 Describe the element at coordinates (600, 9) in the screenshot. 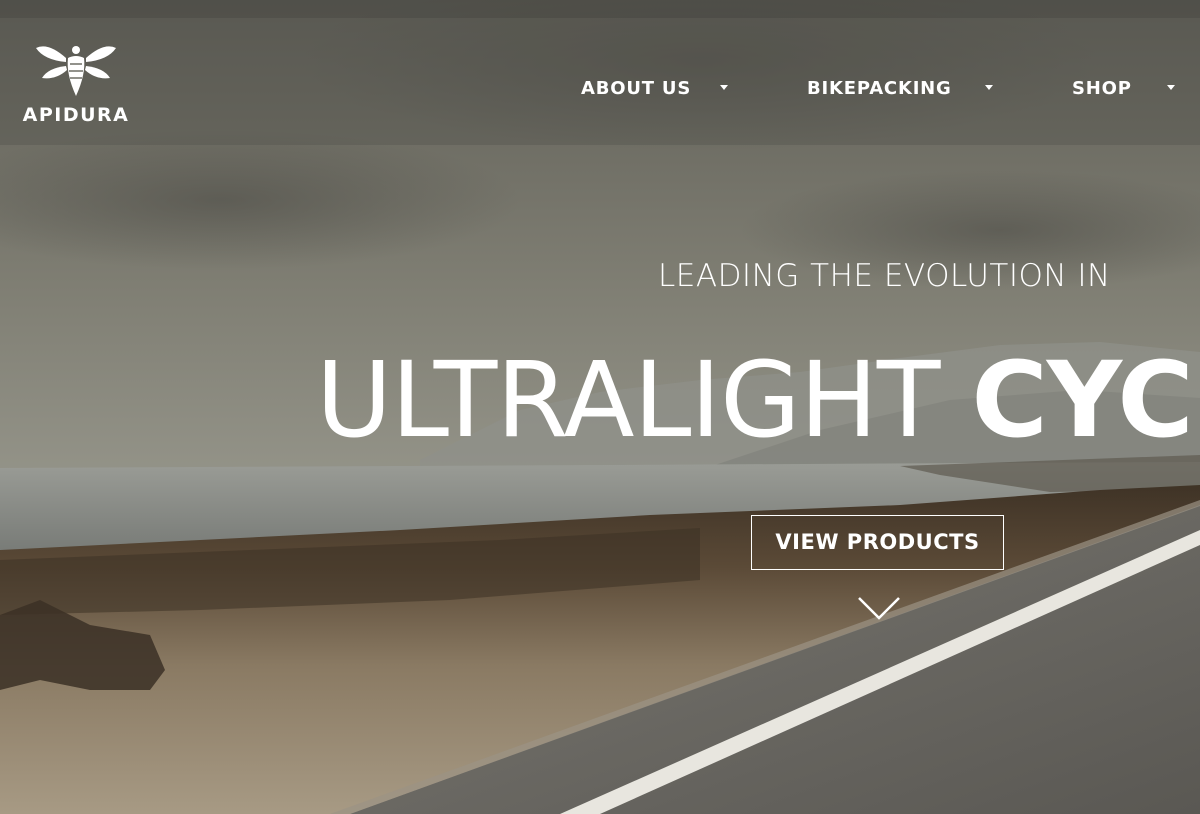

I see `top-strip` at that location.